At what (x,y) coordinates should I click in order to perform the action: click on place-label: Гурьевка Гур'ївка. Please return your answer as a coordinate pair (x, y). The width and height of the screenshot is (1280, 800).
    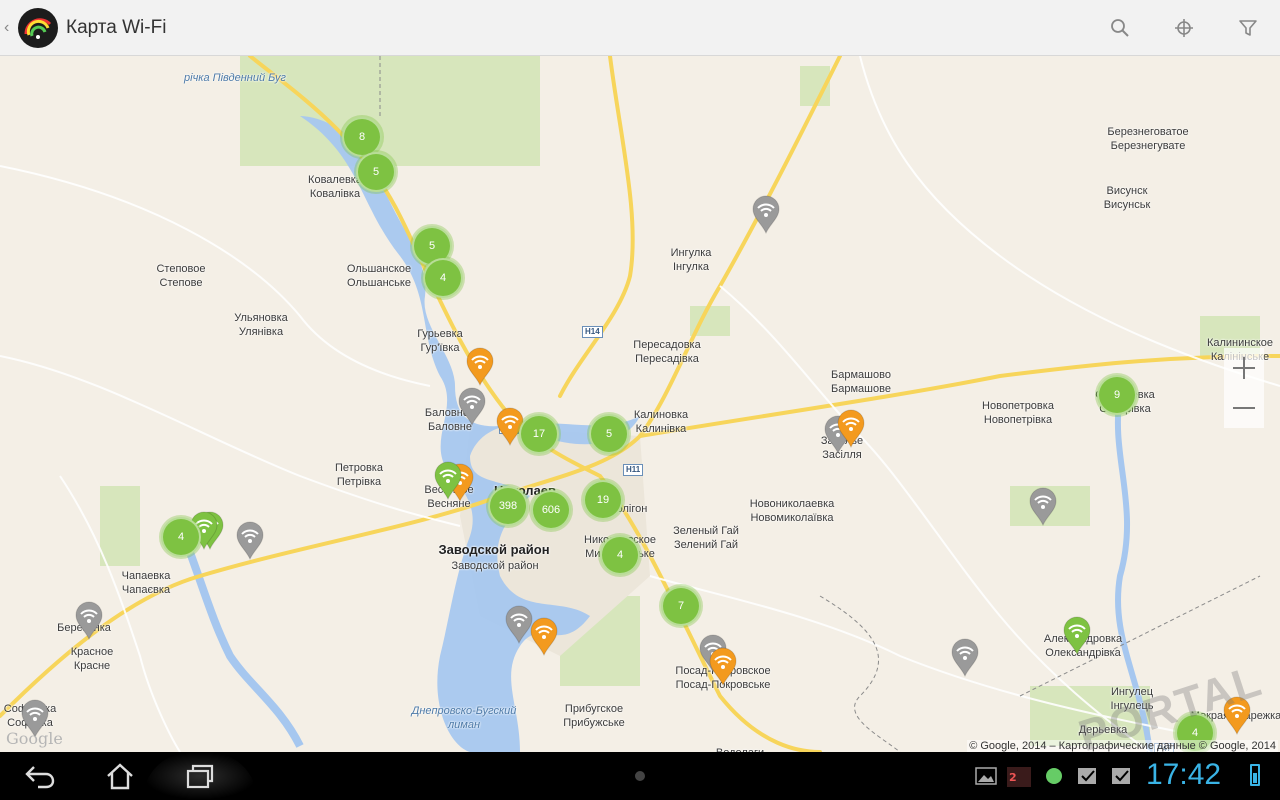
    Looking at the image, I should click on (440, 341).